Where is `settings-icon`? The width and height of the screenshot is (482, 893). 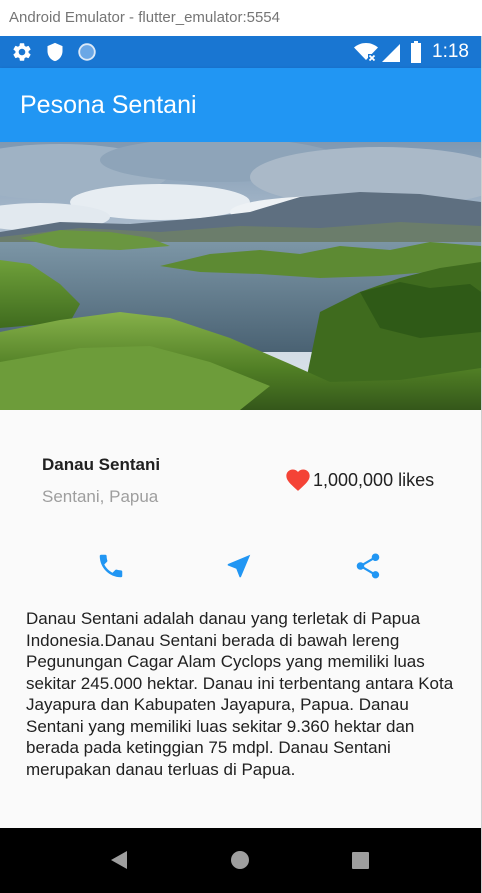
settings-icon is located at coordinates (22, 52).